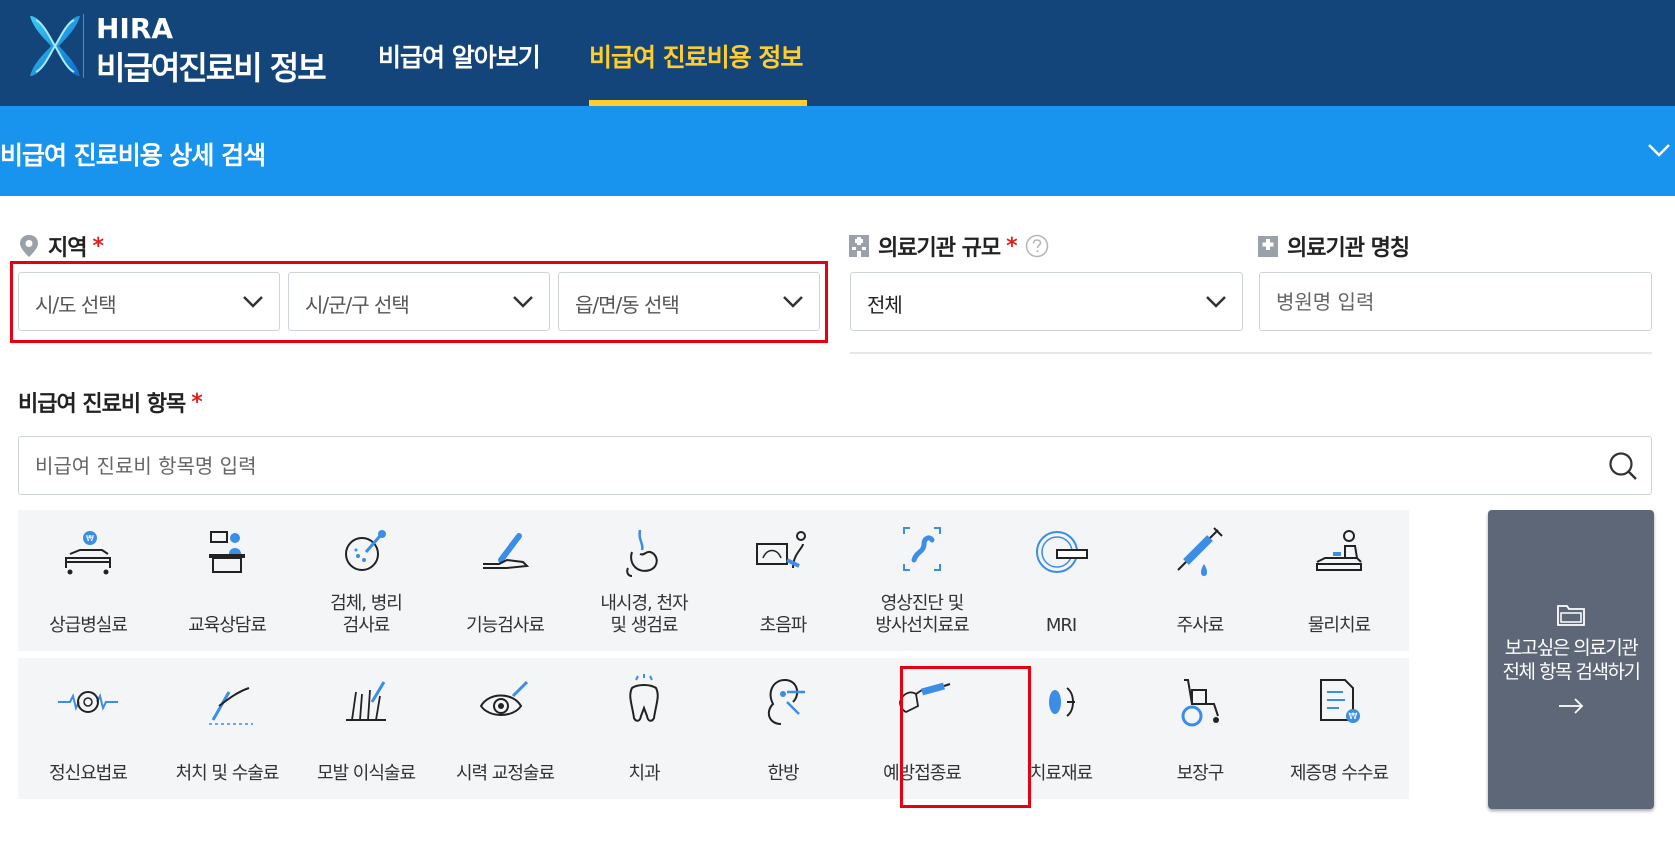  I want to click on category-tile-psychotherapy: 정신요법료, so click(88, 728).